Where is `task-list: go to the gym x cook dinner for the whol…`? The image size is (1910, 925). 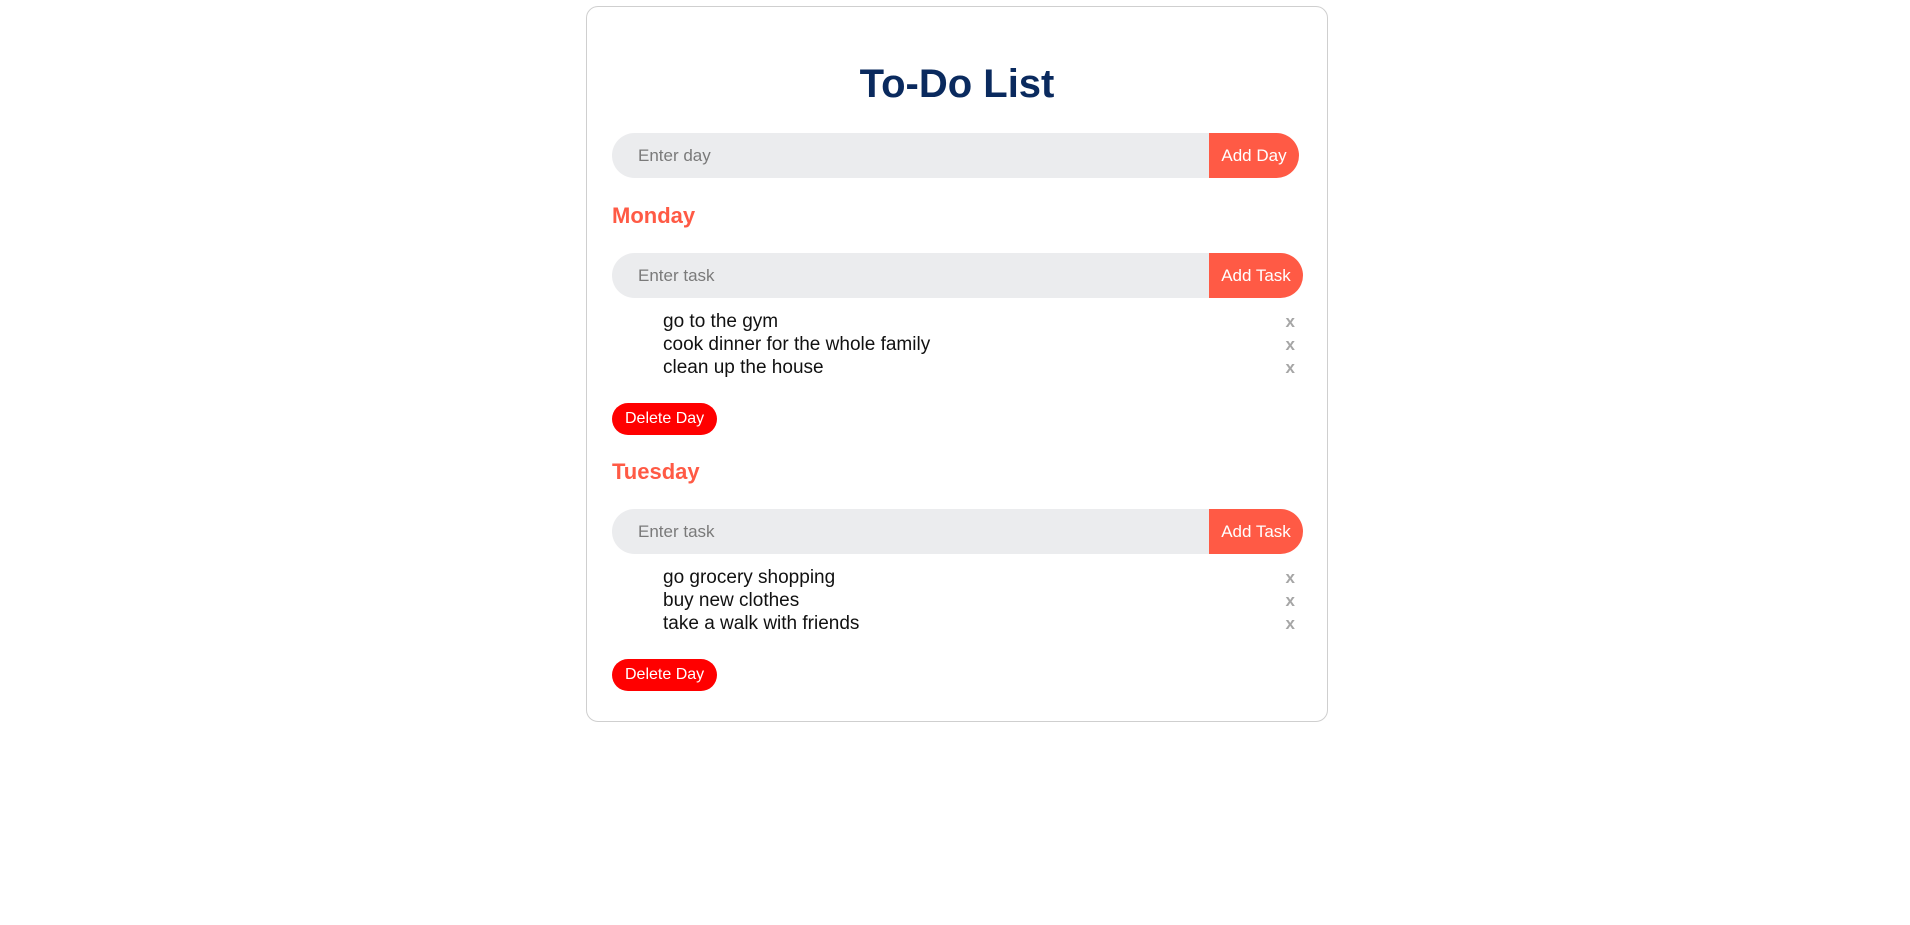
task-list: go to the gym x cook dinner for the whol… is located at coordinates (979, 344).